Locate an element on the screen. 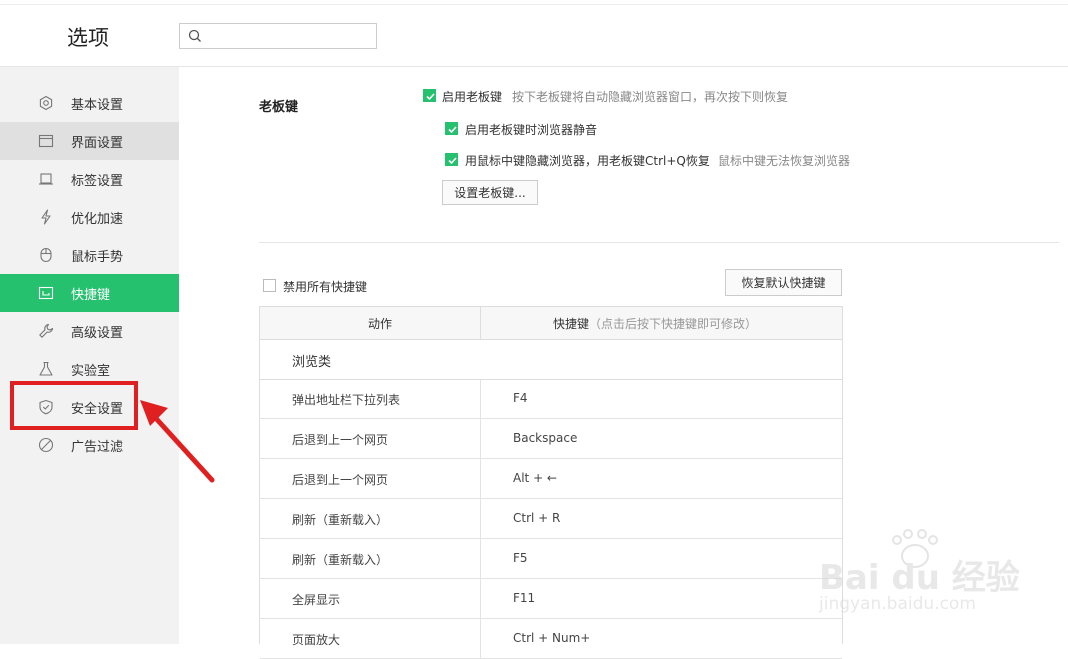 The height and width of the screenshot is (659, 1068). table-row: 后退到上一个网页 Alt + ← is located at coordinates (551, 479).